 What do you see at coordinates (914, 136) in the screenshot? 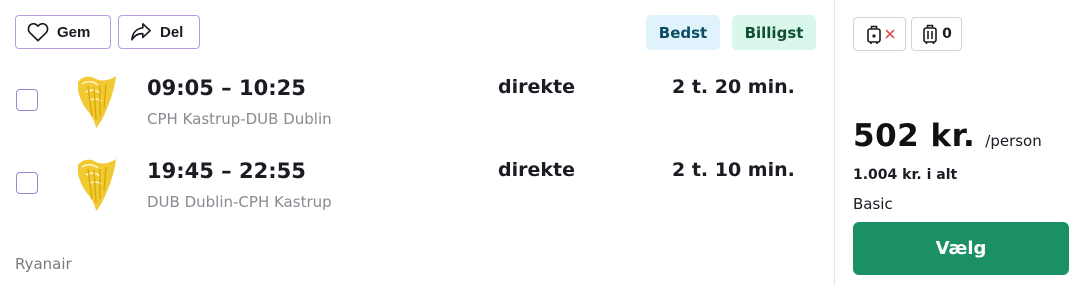
I see `price-per-person: 502 kr.` at bounding box center [914, 136].